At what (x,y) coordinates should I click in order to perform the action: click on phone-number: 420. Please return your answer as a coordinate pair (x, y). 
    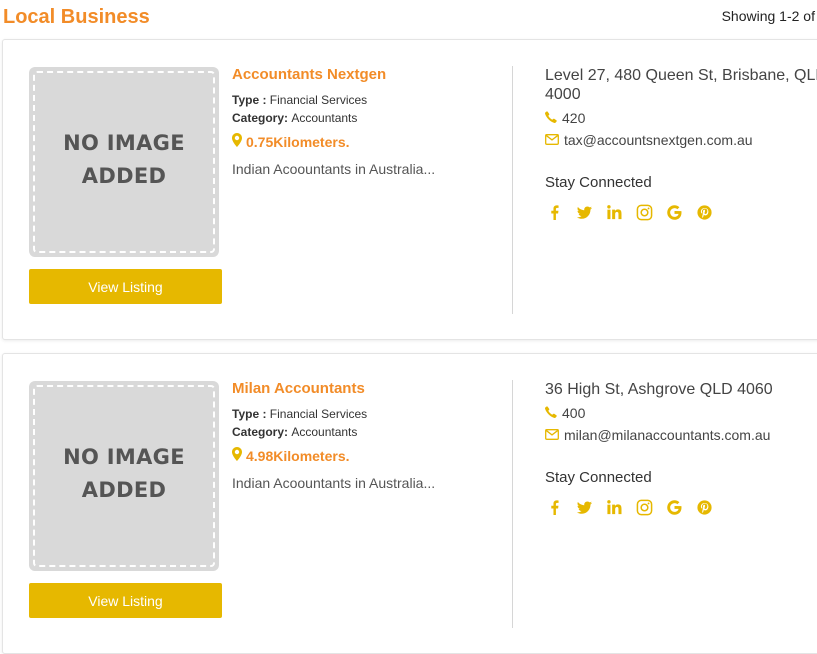
    Looking at the image, I should click on (573, 118).